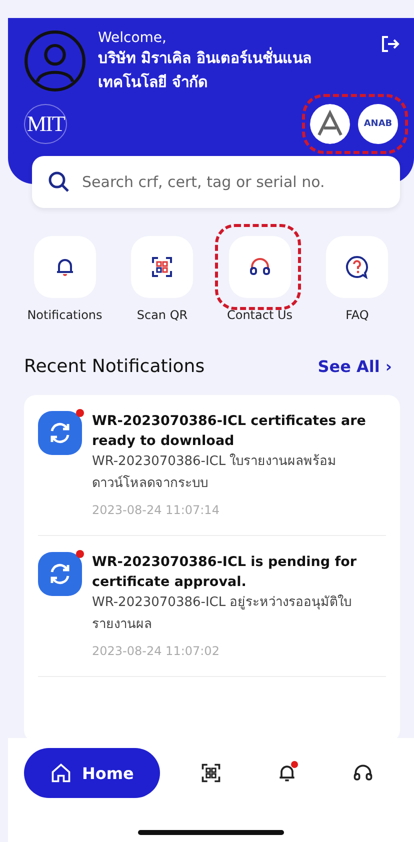 This screenshot has height=842, width=414. I want to click on nav-tab: Home, so click(92, 773).